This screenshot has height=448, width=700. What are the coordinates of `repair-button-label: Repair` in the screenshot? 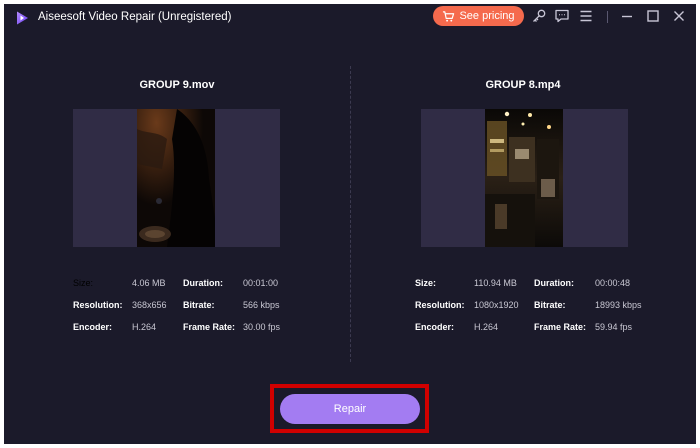 It's located at (350, 409).